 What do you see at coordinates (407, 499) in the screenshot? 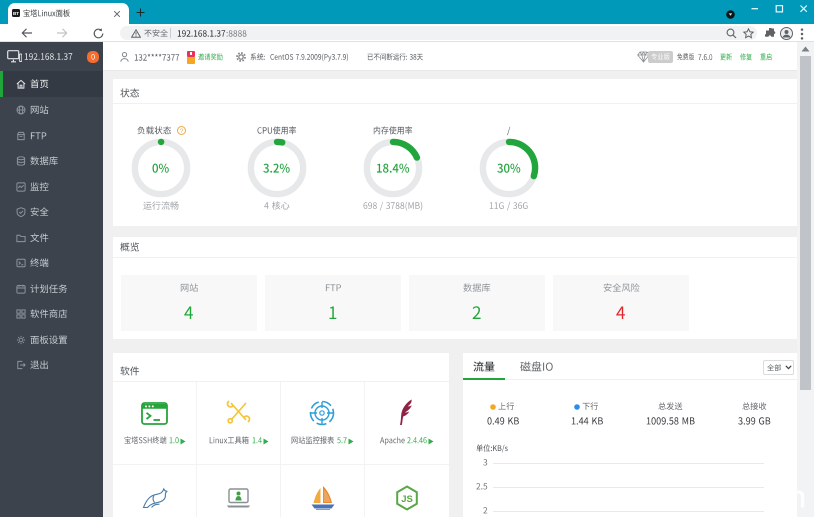
I see `svg-text: JS` at bounding box center [407, 499].